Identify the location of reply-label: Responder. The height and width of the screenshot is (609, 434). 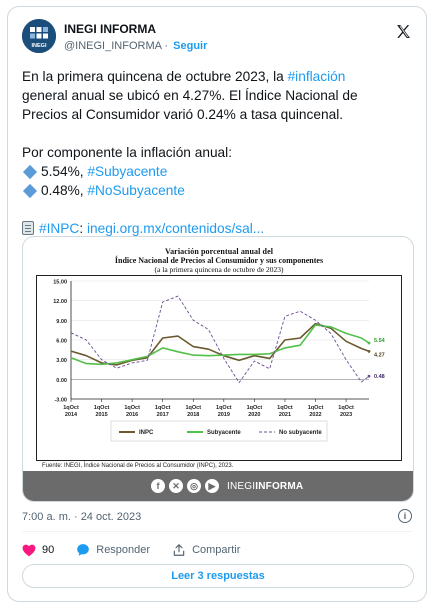
(123, 550).